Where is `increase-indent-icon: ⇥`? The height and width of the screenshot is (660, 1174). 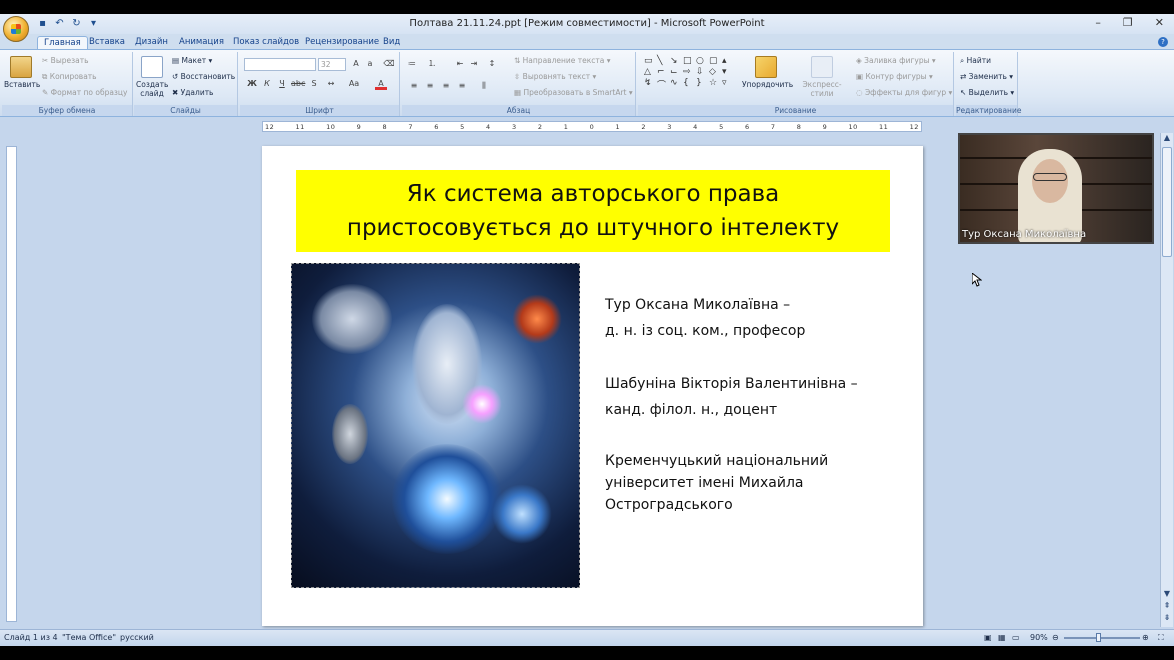 increase-indent-icon: ⇥ is located at coordinates (474, 64).